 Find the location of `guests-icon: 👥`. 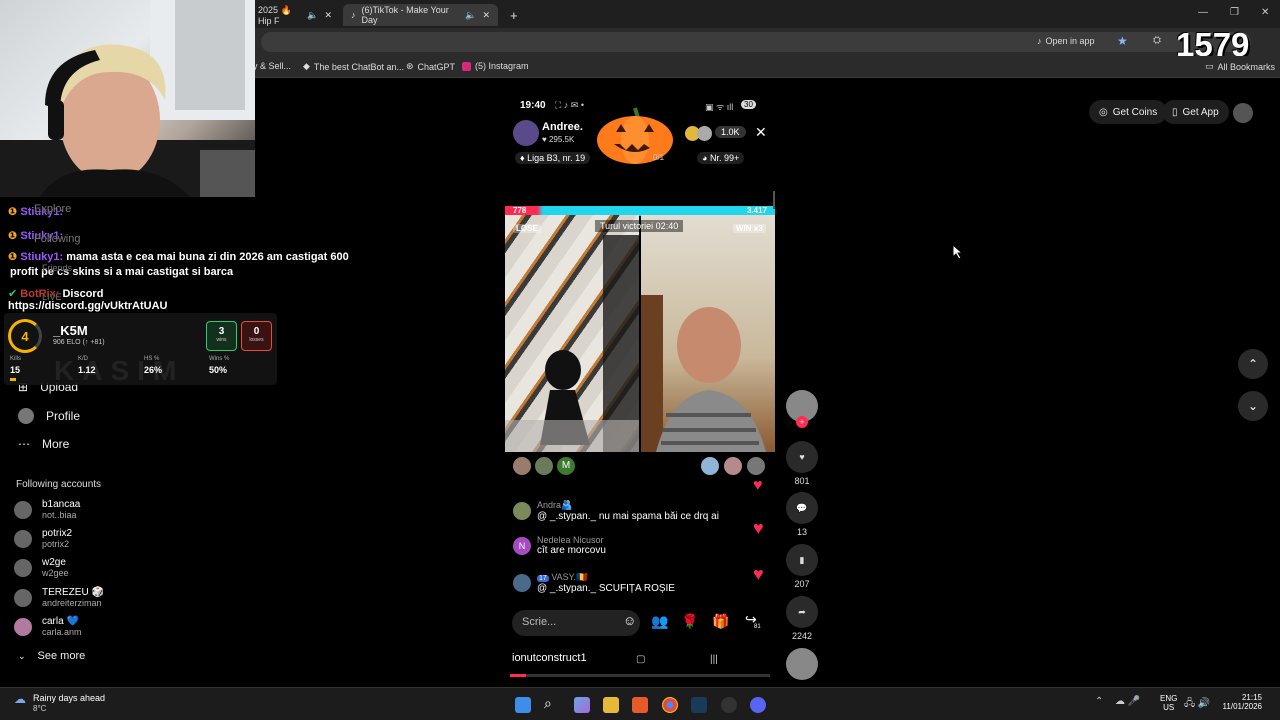

guests-icon: 👥 is located at coordinates (659, 621).